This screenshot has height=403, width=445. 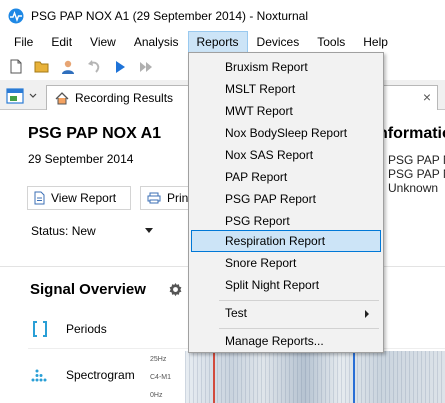 I want to click on info-line: Unknown, so click(x=413, y=188).